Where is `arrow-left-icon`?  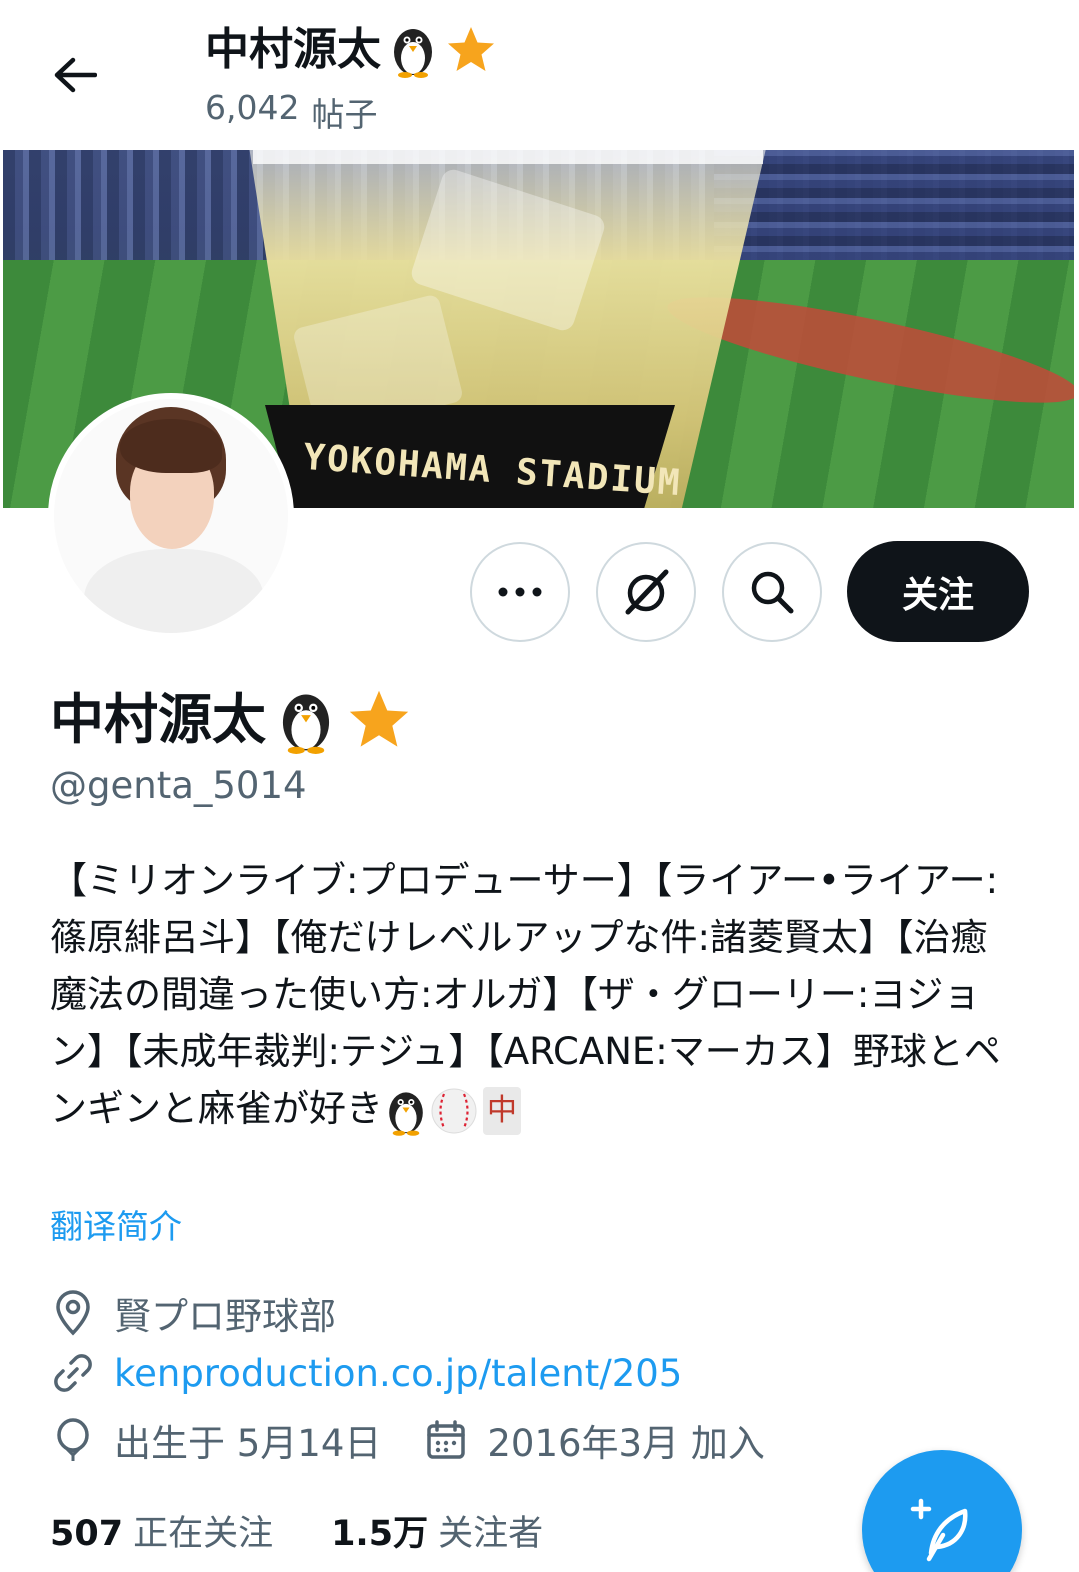 arrow-left-icon is located at coordinates (75, 75).